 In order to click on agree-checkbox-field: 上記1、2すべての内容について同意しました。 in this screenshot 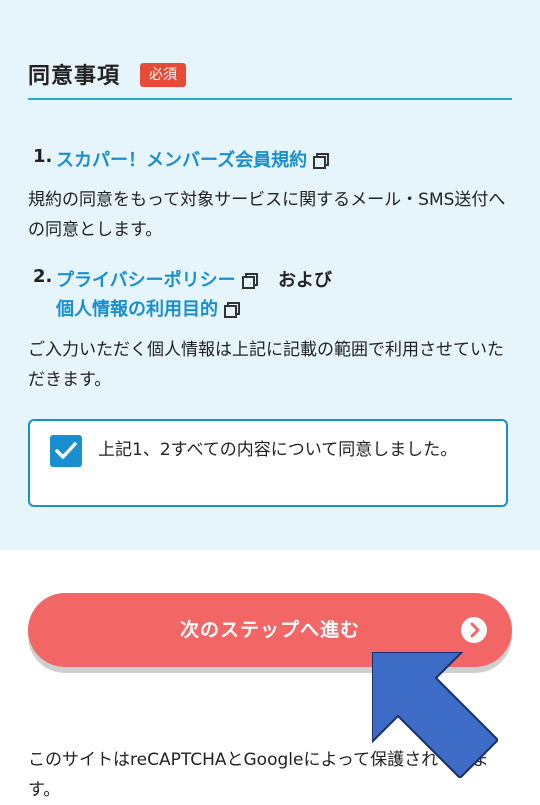, I will do `click(268, 463)`.